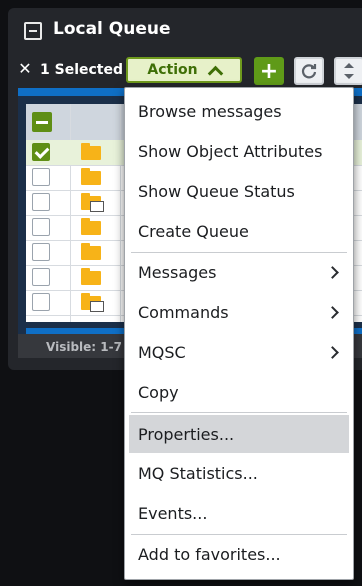 This screenshot has width=362, height=586. Describe the element at coordinates (42, 122) in the screenshot. I see `select-all-checkbox` at that location.